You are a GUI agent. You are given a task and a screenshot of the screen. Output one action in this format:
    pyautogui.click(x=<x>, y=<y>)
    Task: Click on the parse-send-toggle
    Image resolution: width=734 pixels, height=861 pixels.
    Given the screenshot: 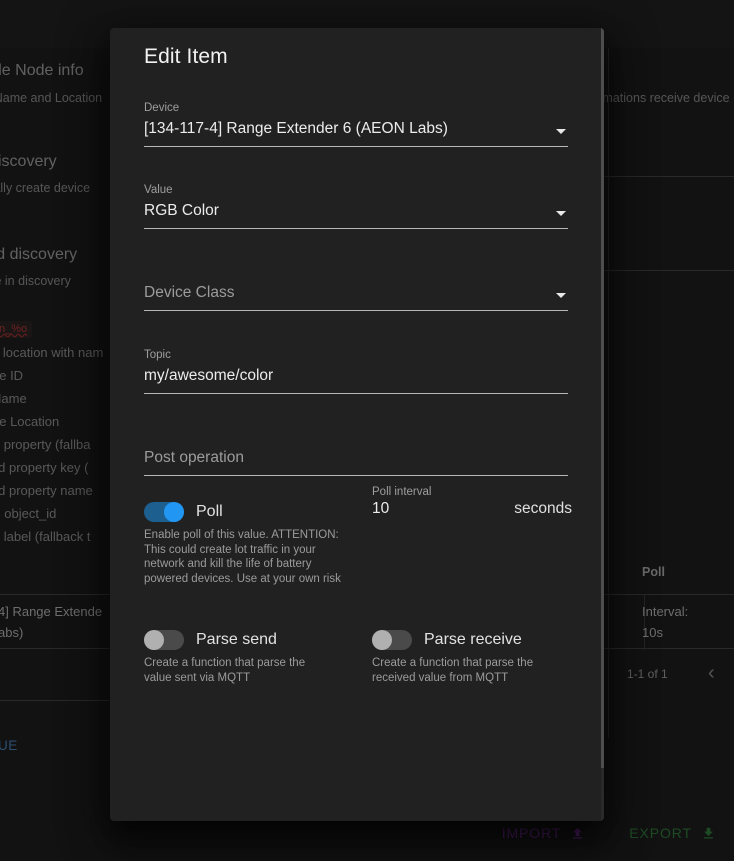 What is the action you would take?
    pyautogui.click(x=164, y=640)
    